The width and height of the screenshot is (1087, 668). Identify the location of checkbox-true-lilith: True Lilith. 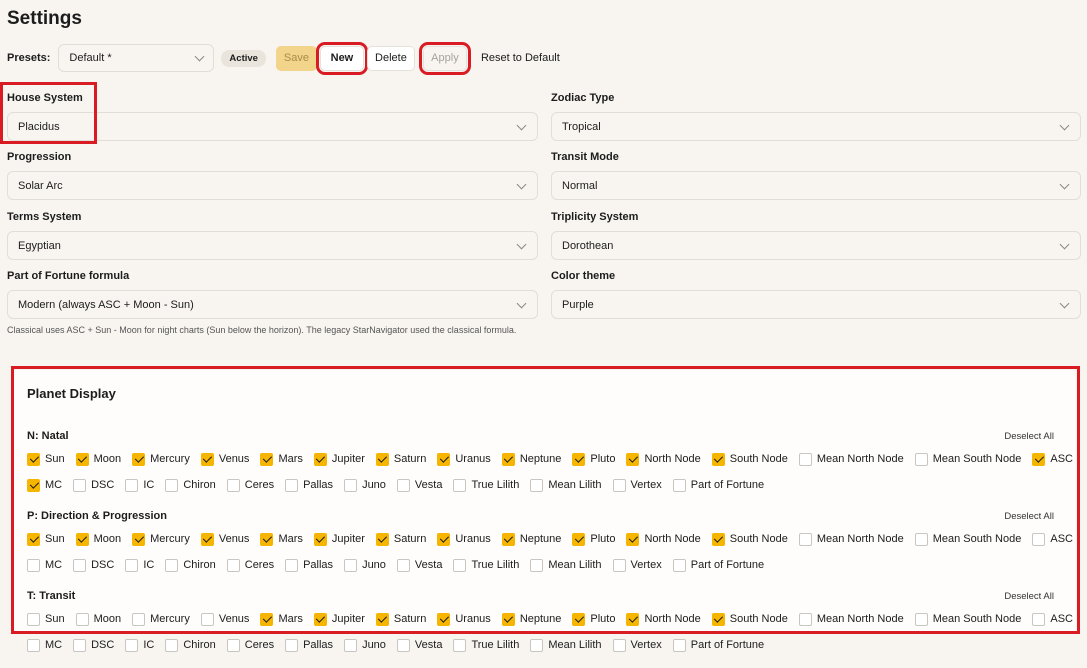
(486, 645).